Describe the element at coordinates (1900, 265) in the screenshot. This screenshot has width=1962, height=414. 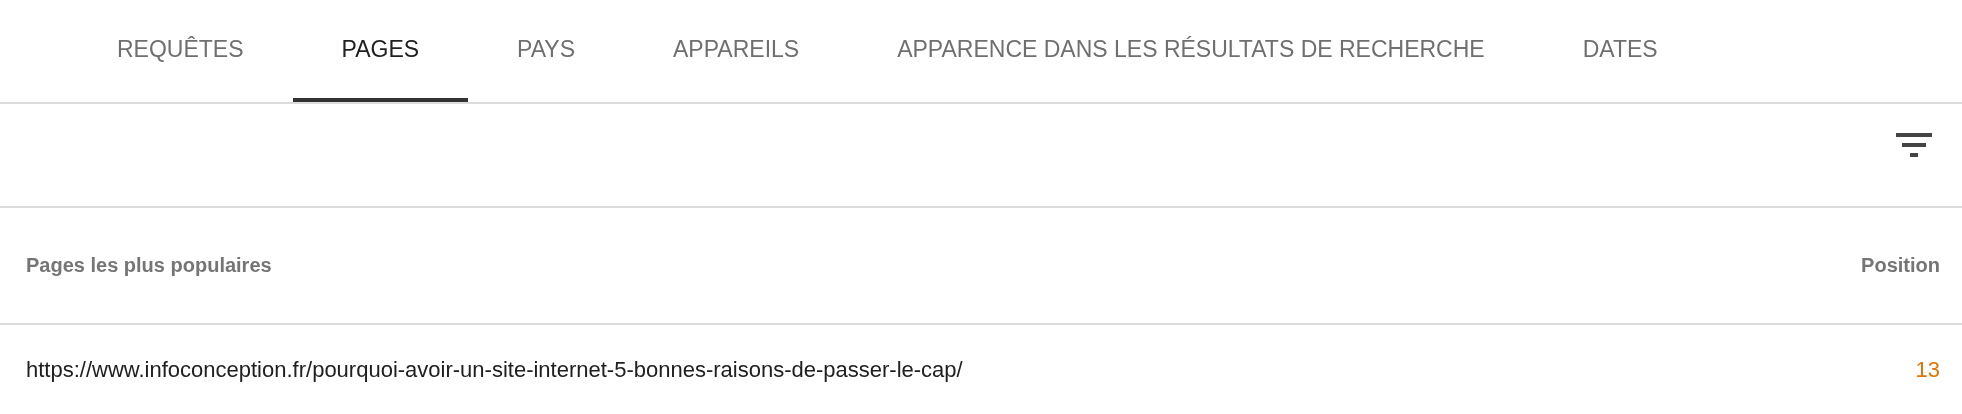
I see `column-header: Position` at that location.